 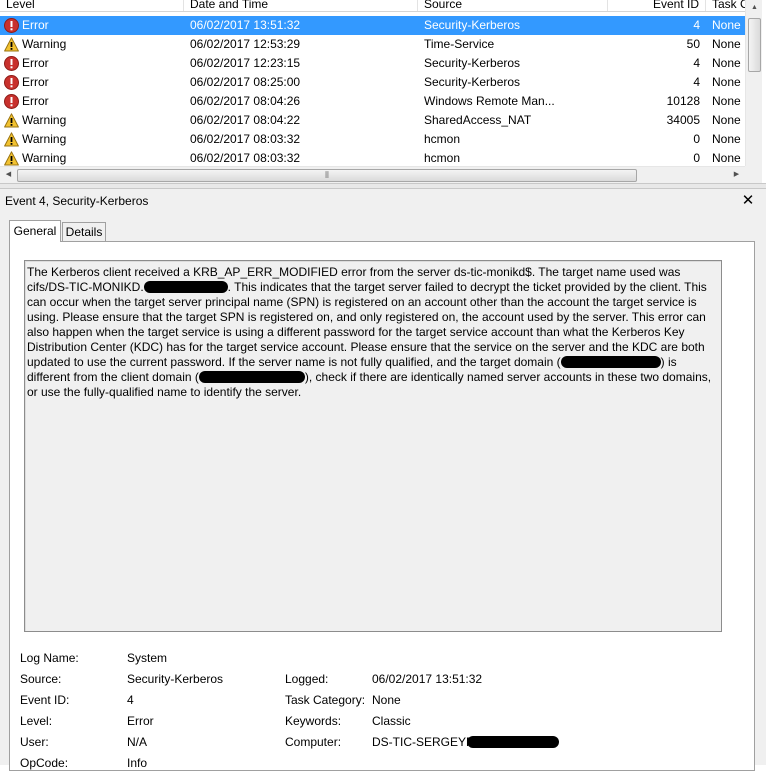 What do you see at coordinates (245, 63) in the screenshot?
I see `event-date-cell: 06/02/2017 12:23:15` at bounding box center [245, 63].